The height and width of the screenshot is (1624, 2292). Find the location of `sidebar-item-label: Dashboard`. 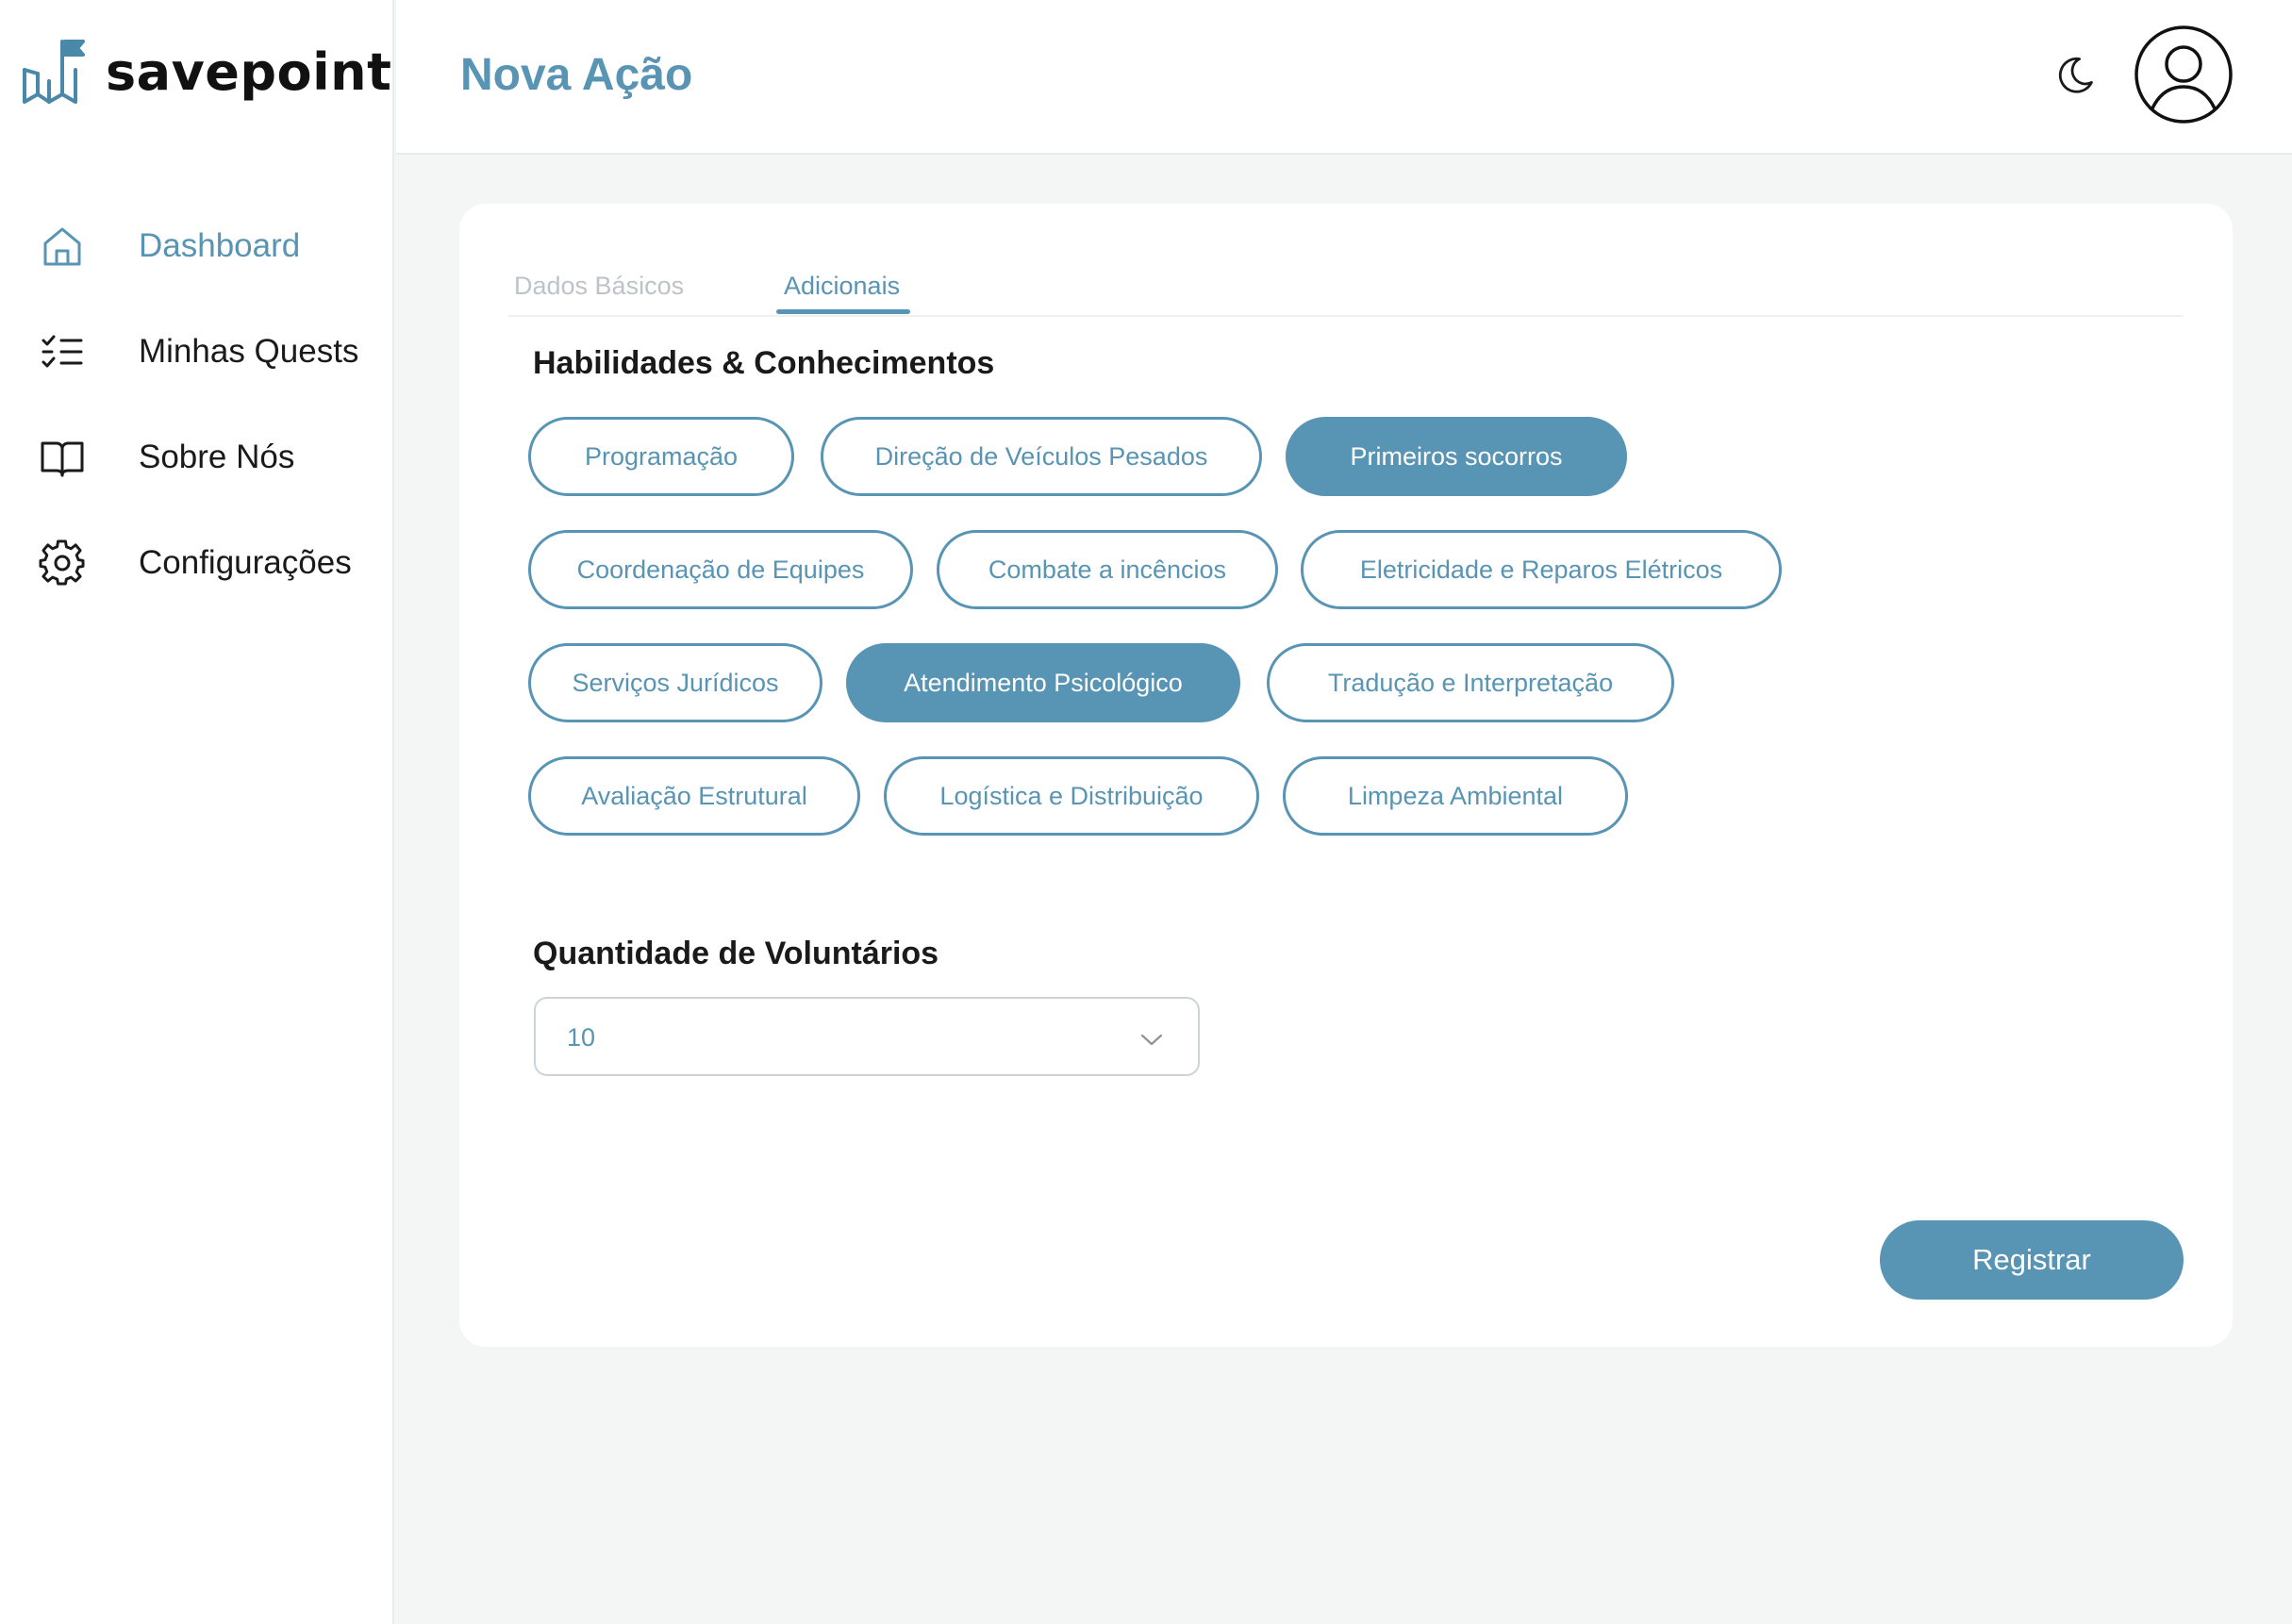

sidebar-item-label: Dashboard is located at coordinates (220, 245).